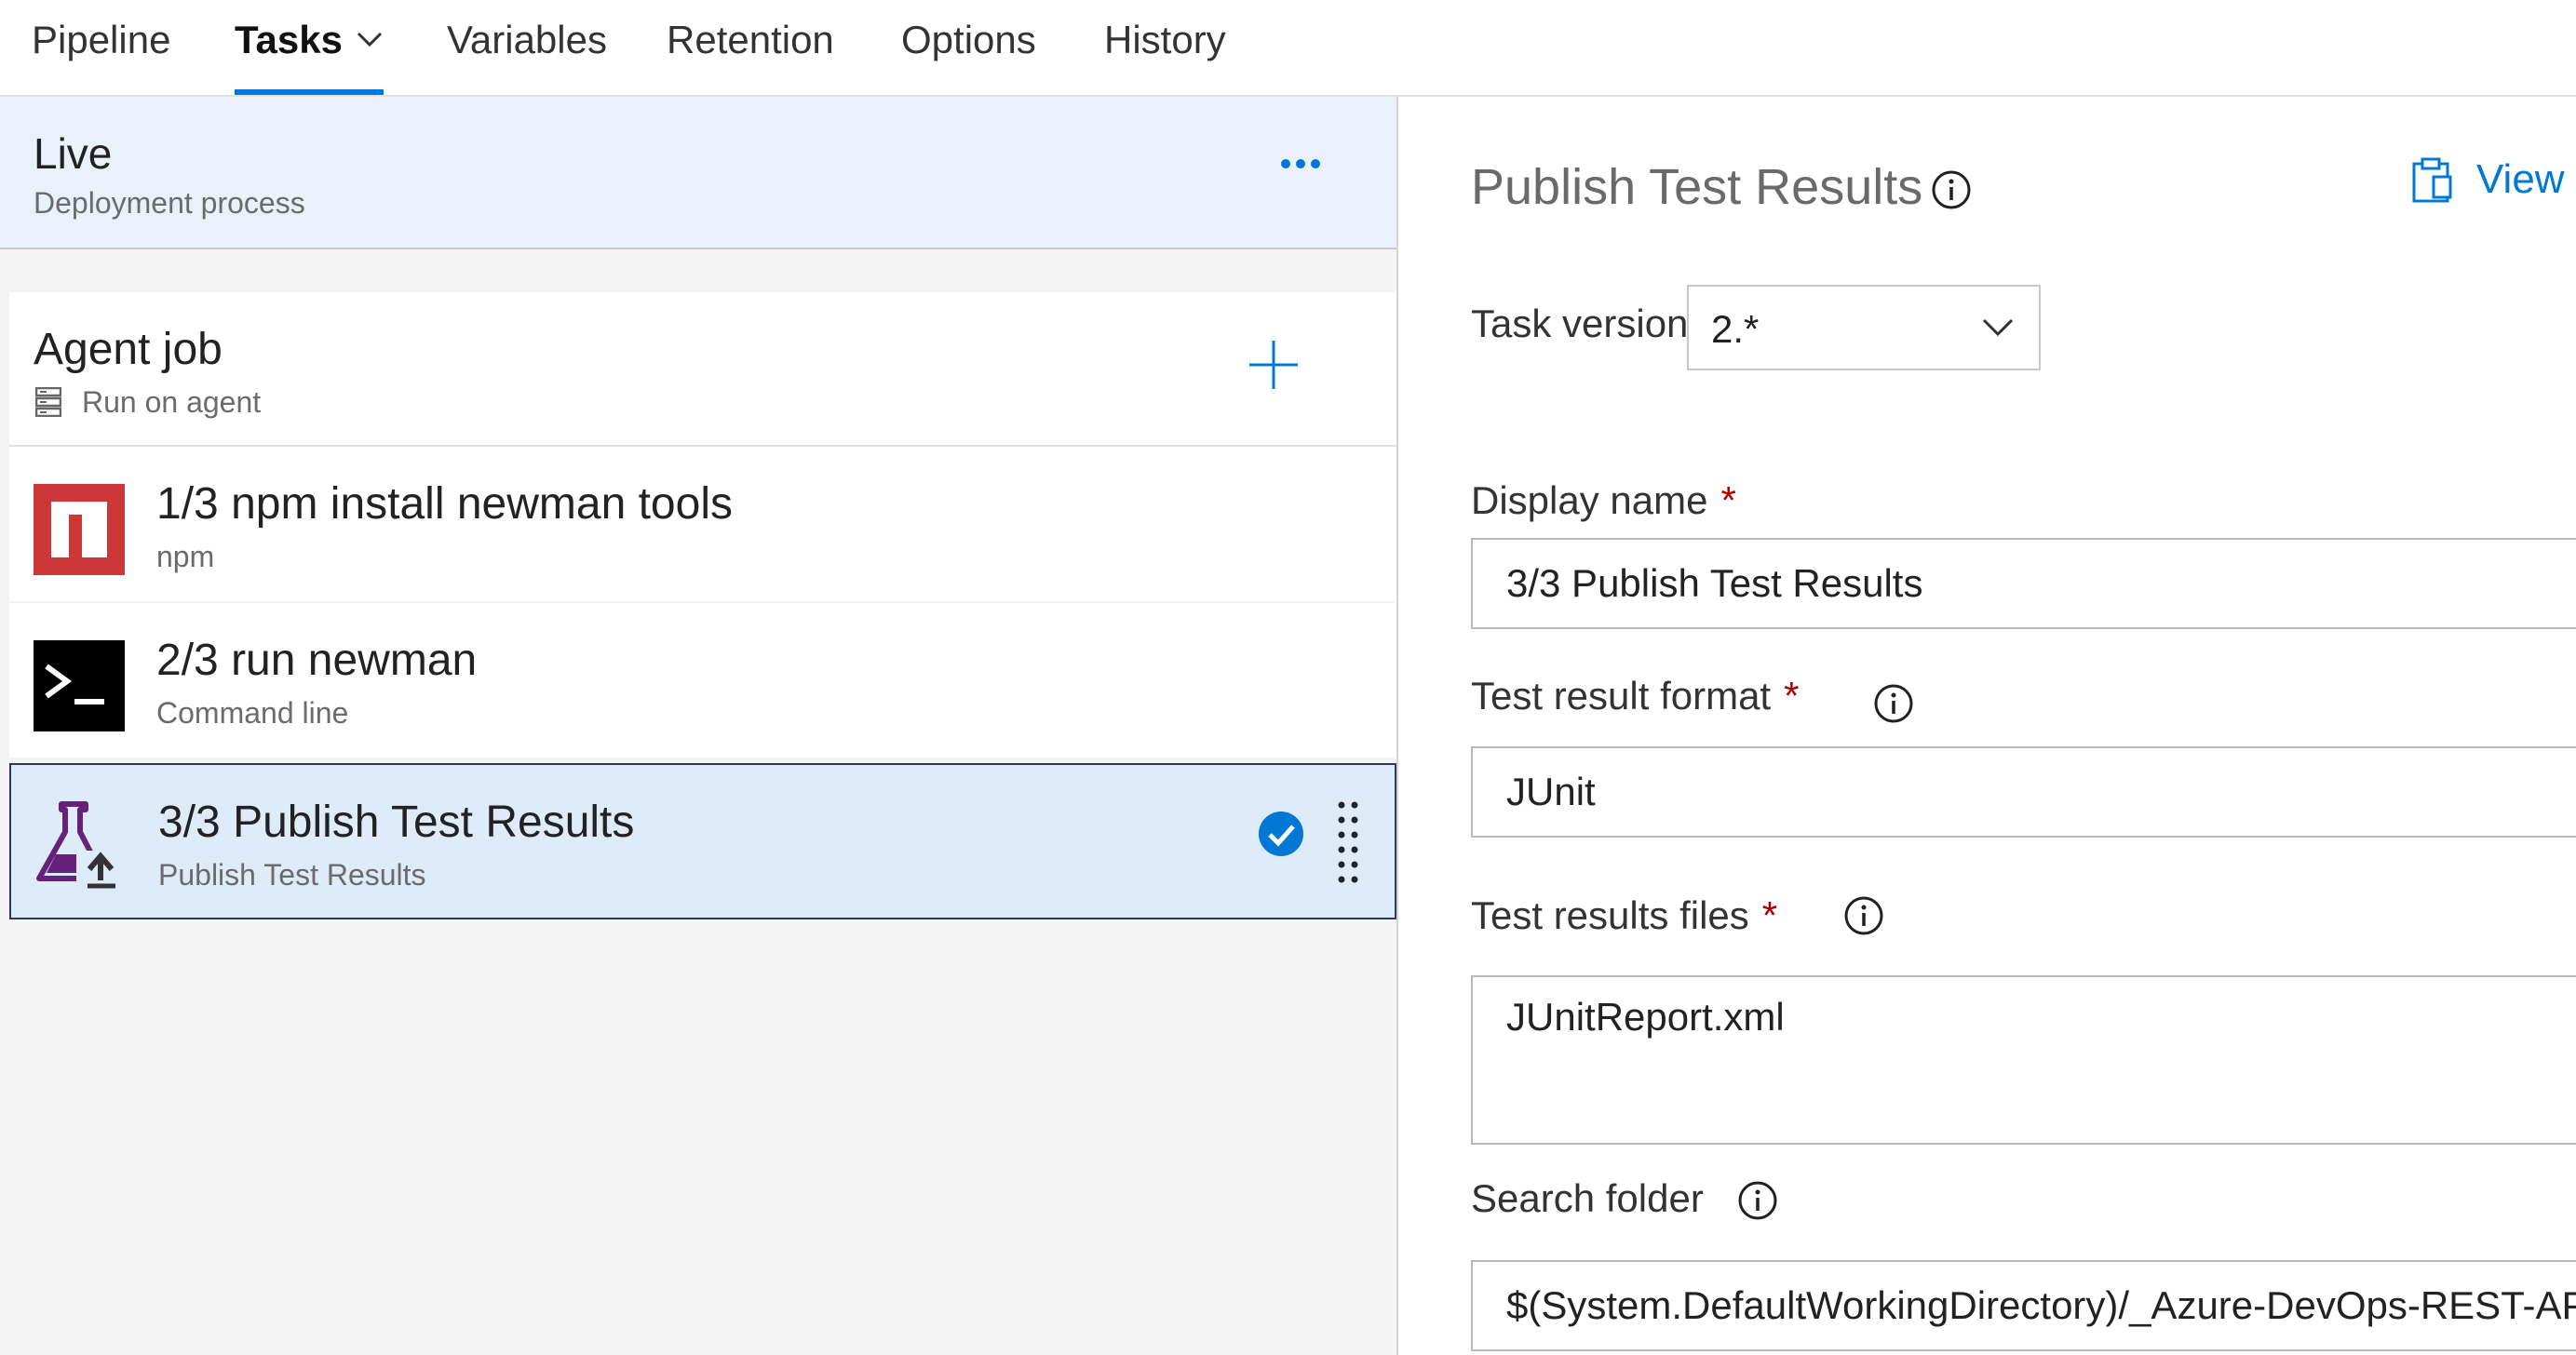  What do you see at coordinates (2023, 1060) in the screenshot?
I see `test-results-files-field: JUnitReport.xml` at bounding box center [2023, 1060].